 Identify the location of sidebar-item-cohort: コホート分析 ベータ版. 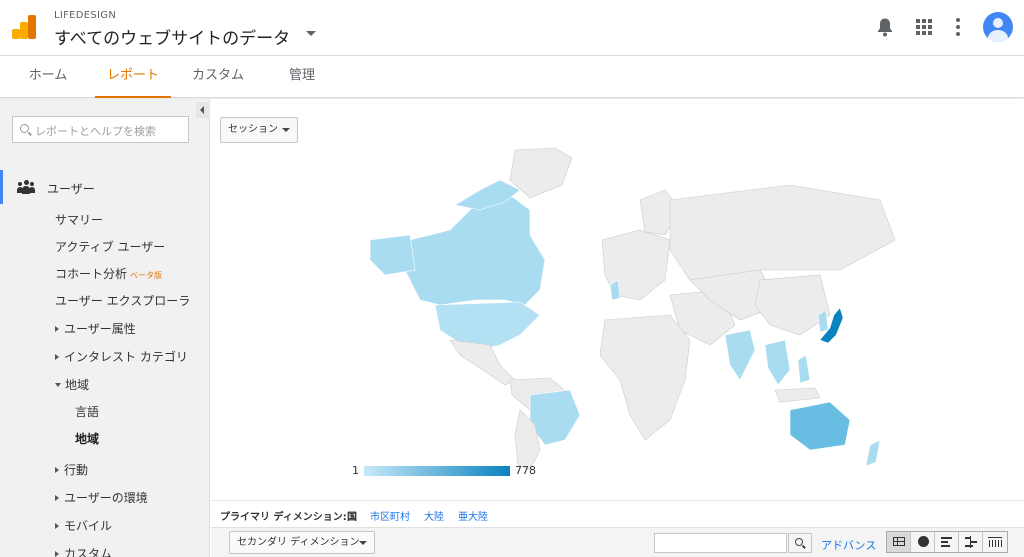
(108, 273).